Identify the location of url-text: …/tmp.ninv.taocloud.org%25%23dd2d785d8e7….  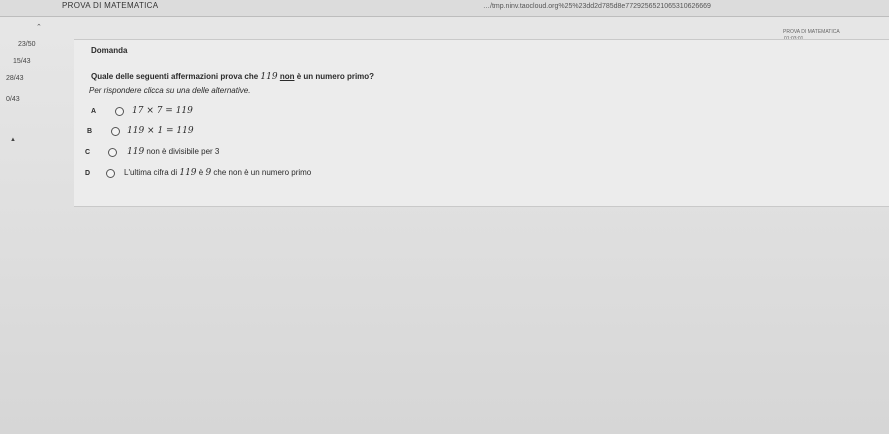
(597, 6).